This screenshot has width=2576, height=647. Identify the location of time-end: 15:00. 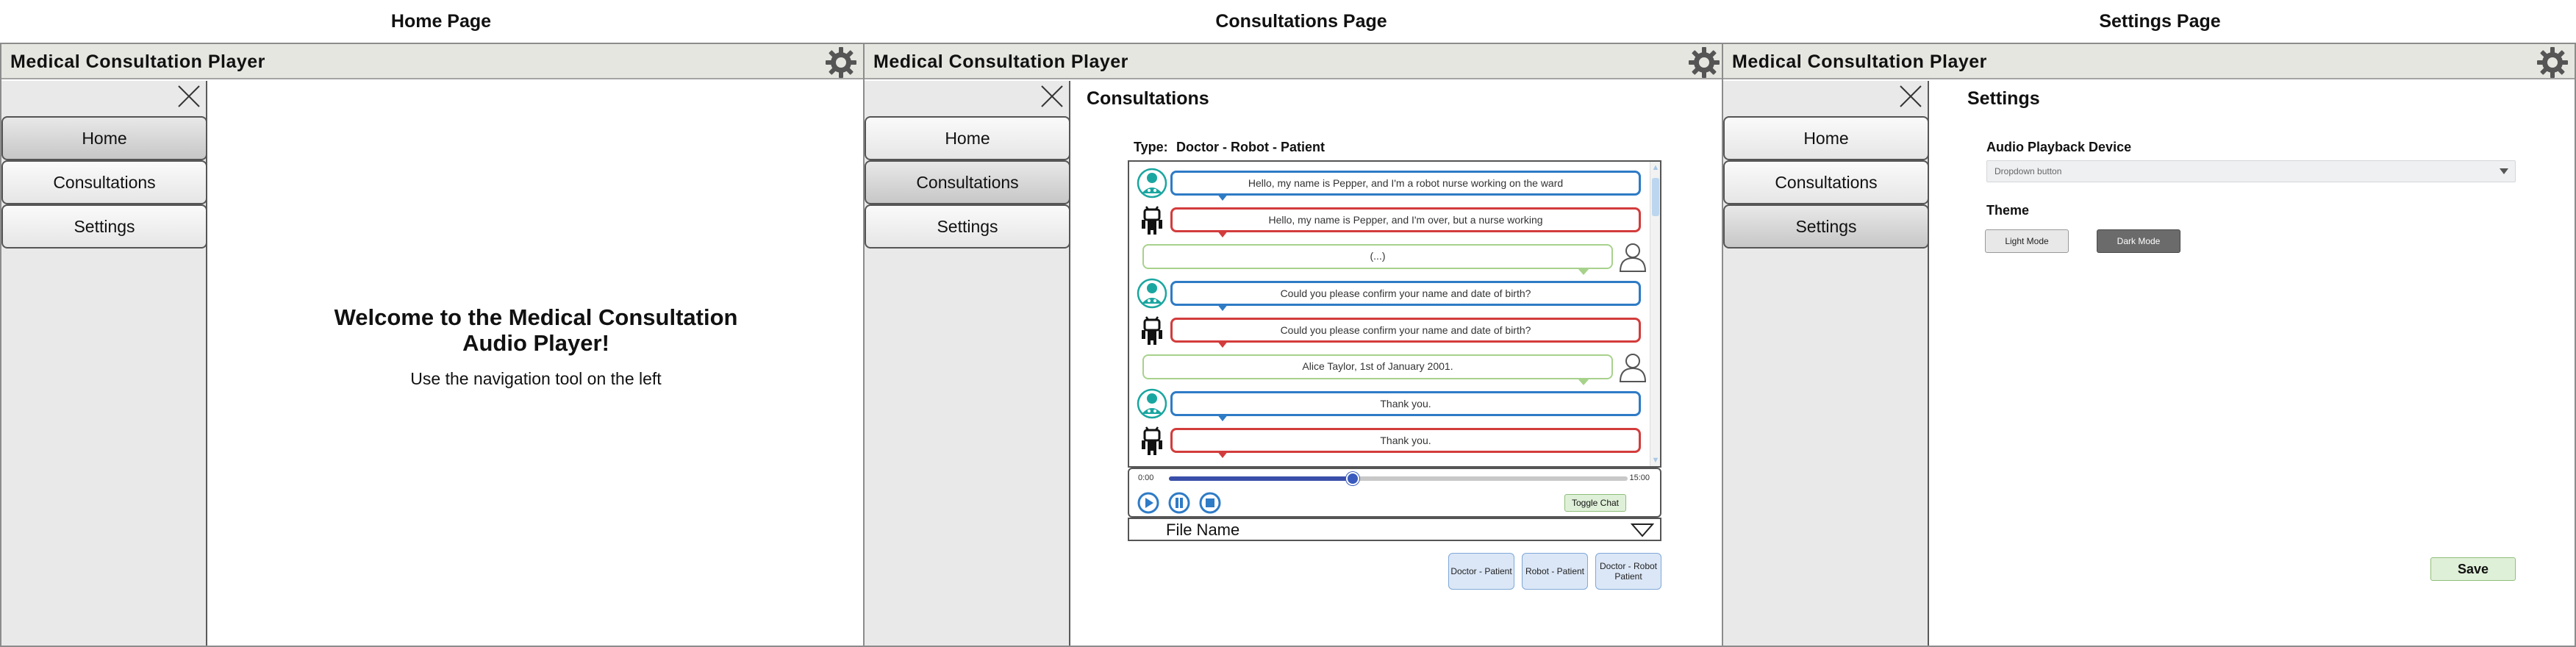
(1640, 477).